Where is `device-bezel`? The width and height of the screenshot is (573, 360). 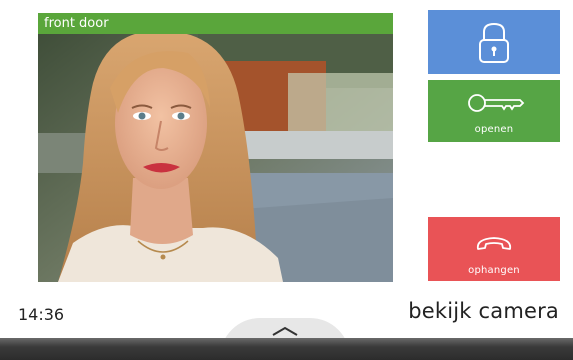 device-bezel is located at coordinates (286, 349).